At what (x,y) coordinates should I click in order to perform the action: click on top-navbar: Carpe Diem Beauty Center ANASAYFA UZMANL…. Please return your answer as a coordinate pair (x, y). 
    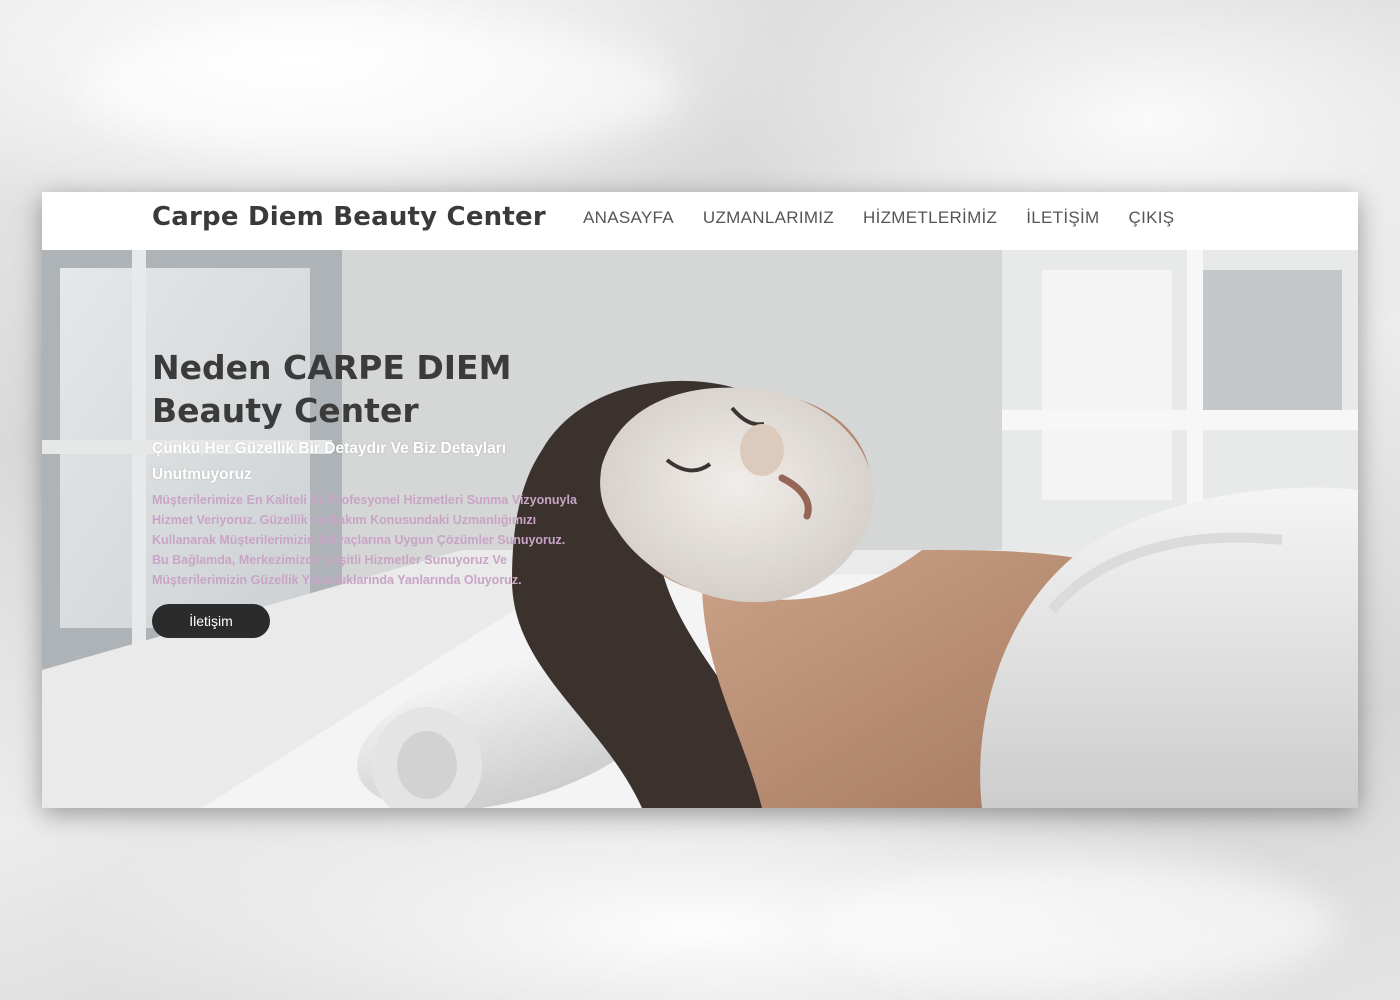
    Looking at the image, I should click on (700, 221).